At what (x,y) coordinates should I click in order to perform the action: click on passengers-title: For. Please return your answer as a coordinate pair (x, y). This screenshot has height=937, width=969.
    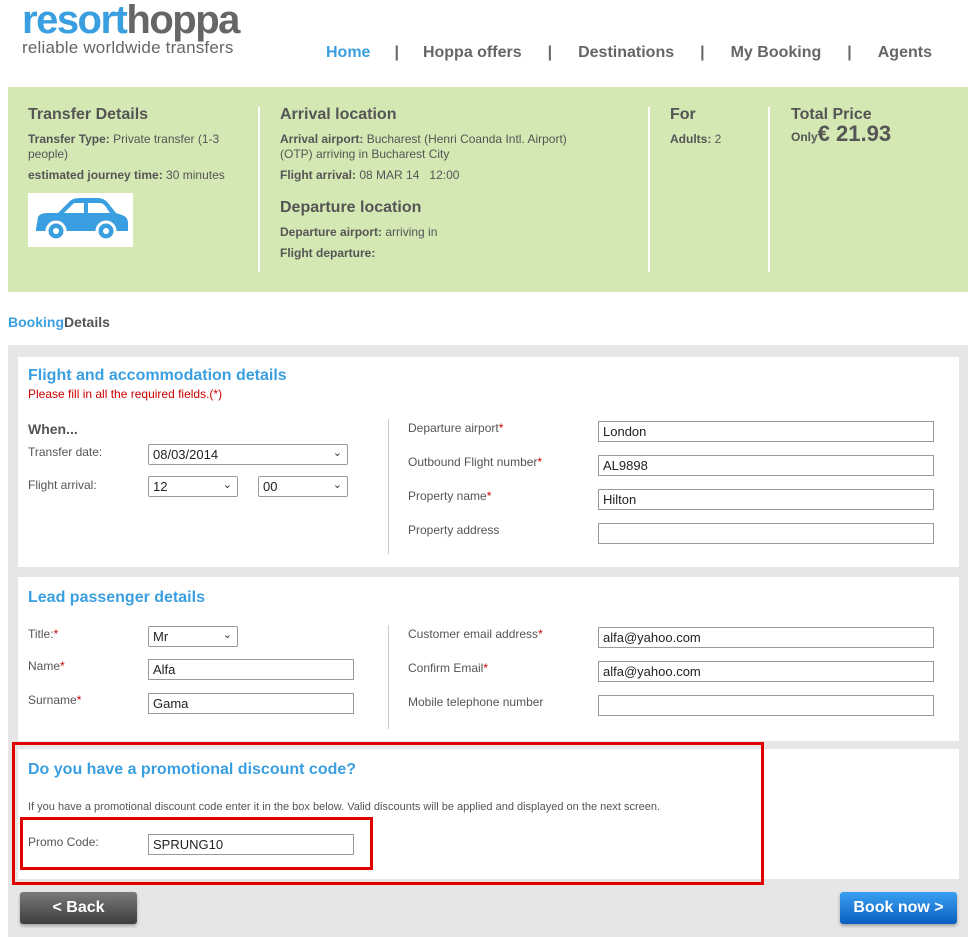
    Looking at the image, I should click on (683, 114).